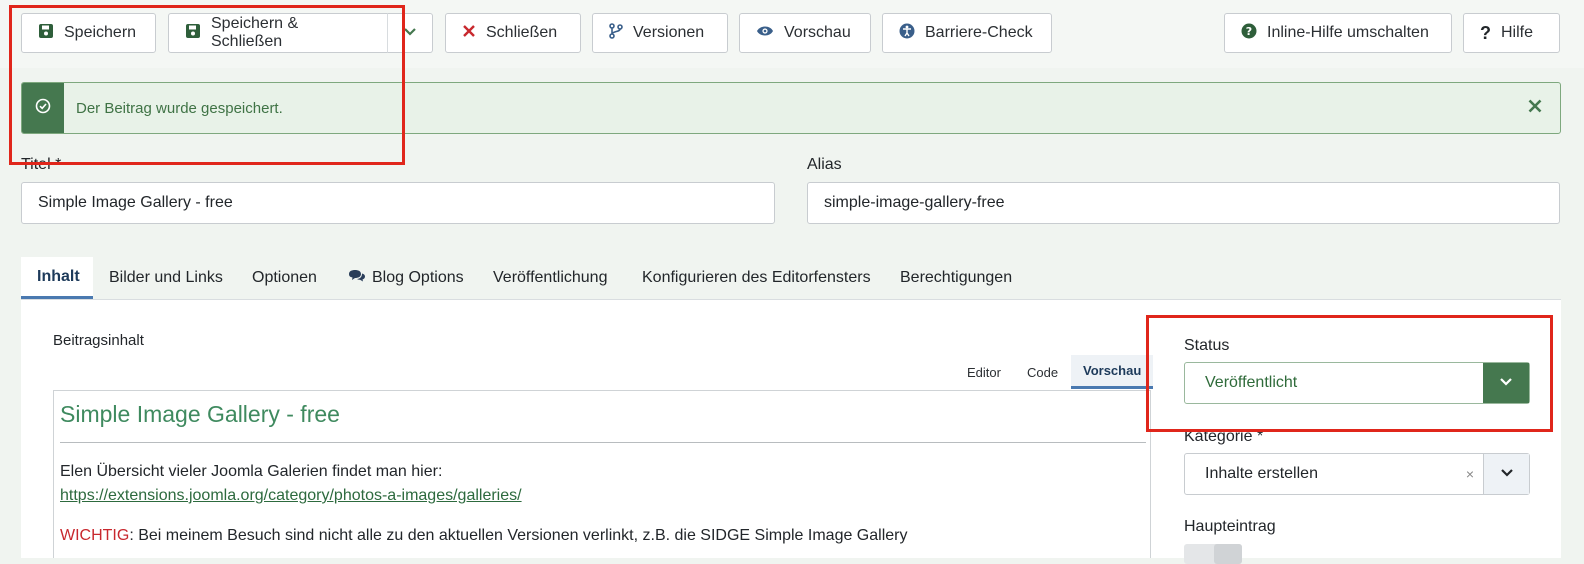 This screenshot has width=1584, height=564. Describe the element at coordinates (1207, 345) in the screenshot. I see `status-label: Status` at that location.